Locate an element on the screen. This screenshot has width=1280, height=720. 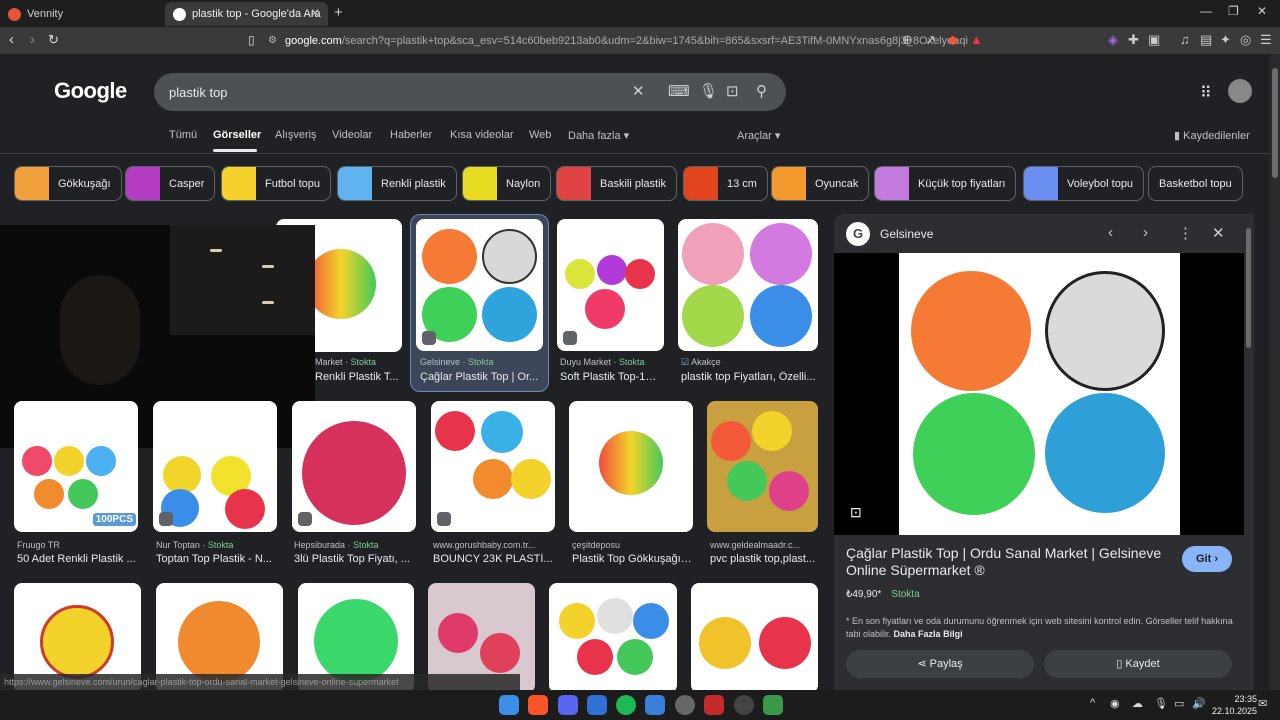
brave-icon is located at coordinates (538, 705).